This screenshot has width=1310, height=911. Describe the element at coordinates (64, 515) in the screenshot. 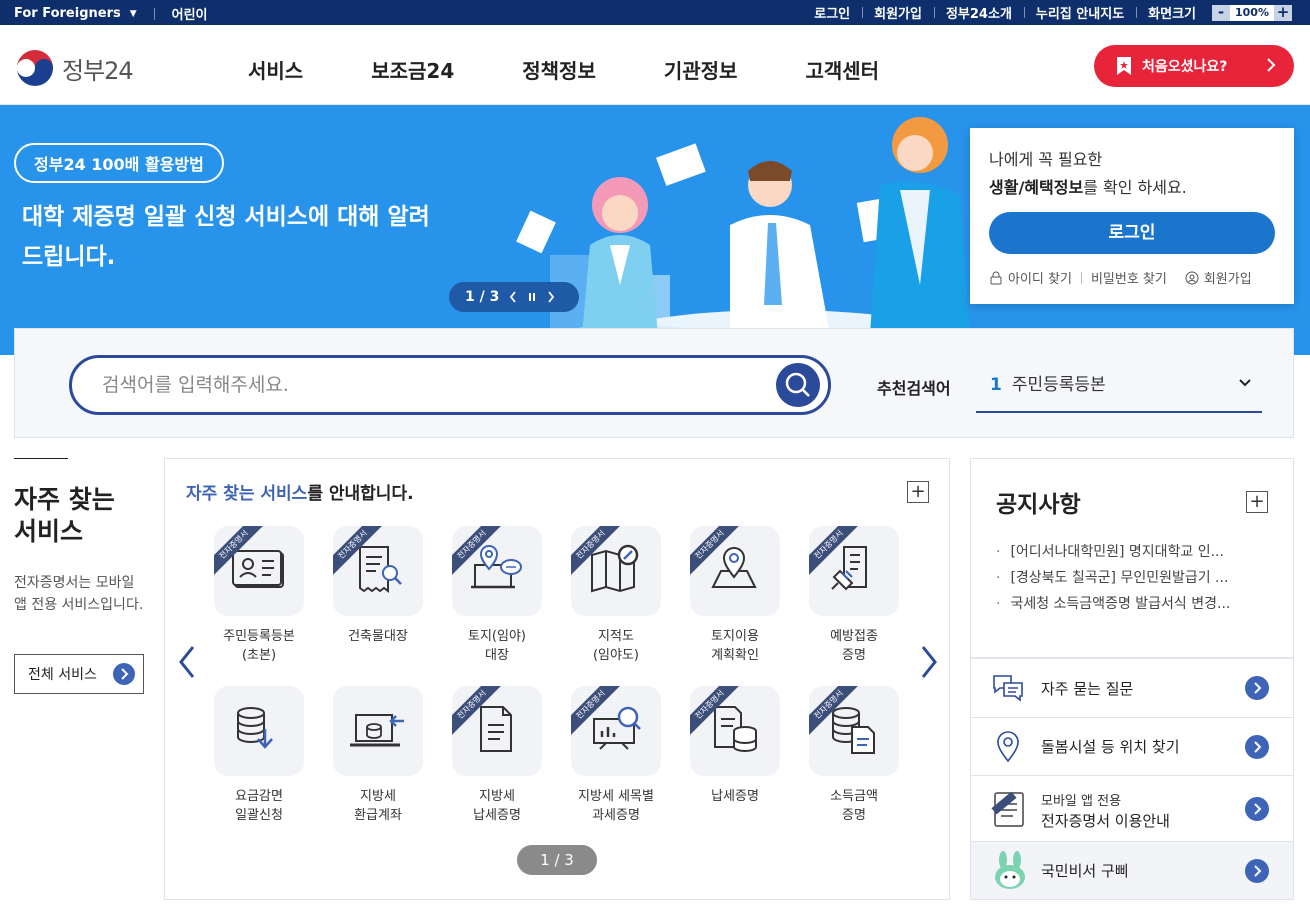

I see `section-title: 자주 찾는 서비스` at that location.